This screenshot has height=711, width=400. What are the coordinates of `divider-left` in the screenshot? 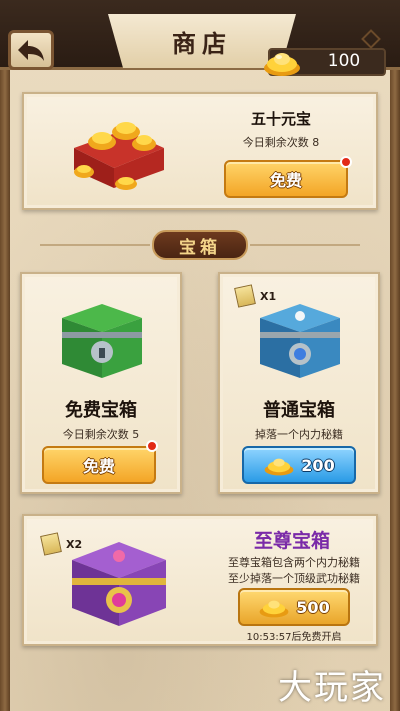 It's located at (95, 245).